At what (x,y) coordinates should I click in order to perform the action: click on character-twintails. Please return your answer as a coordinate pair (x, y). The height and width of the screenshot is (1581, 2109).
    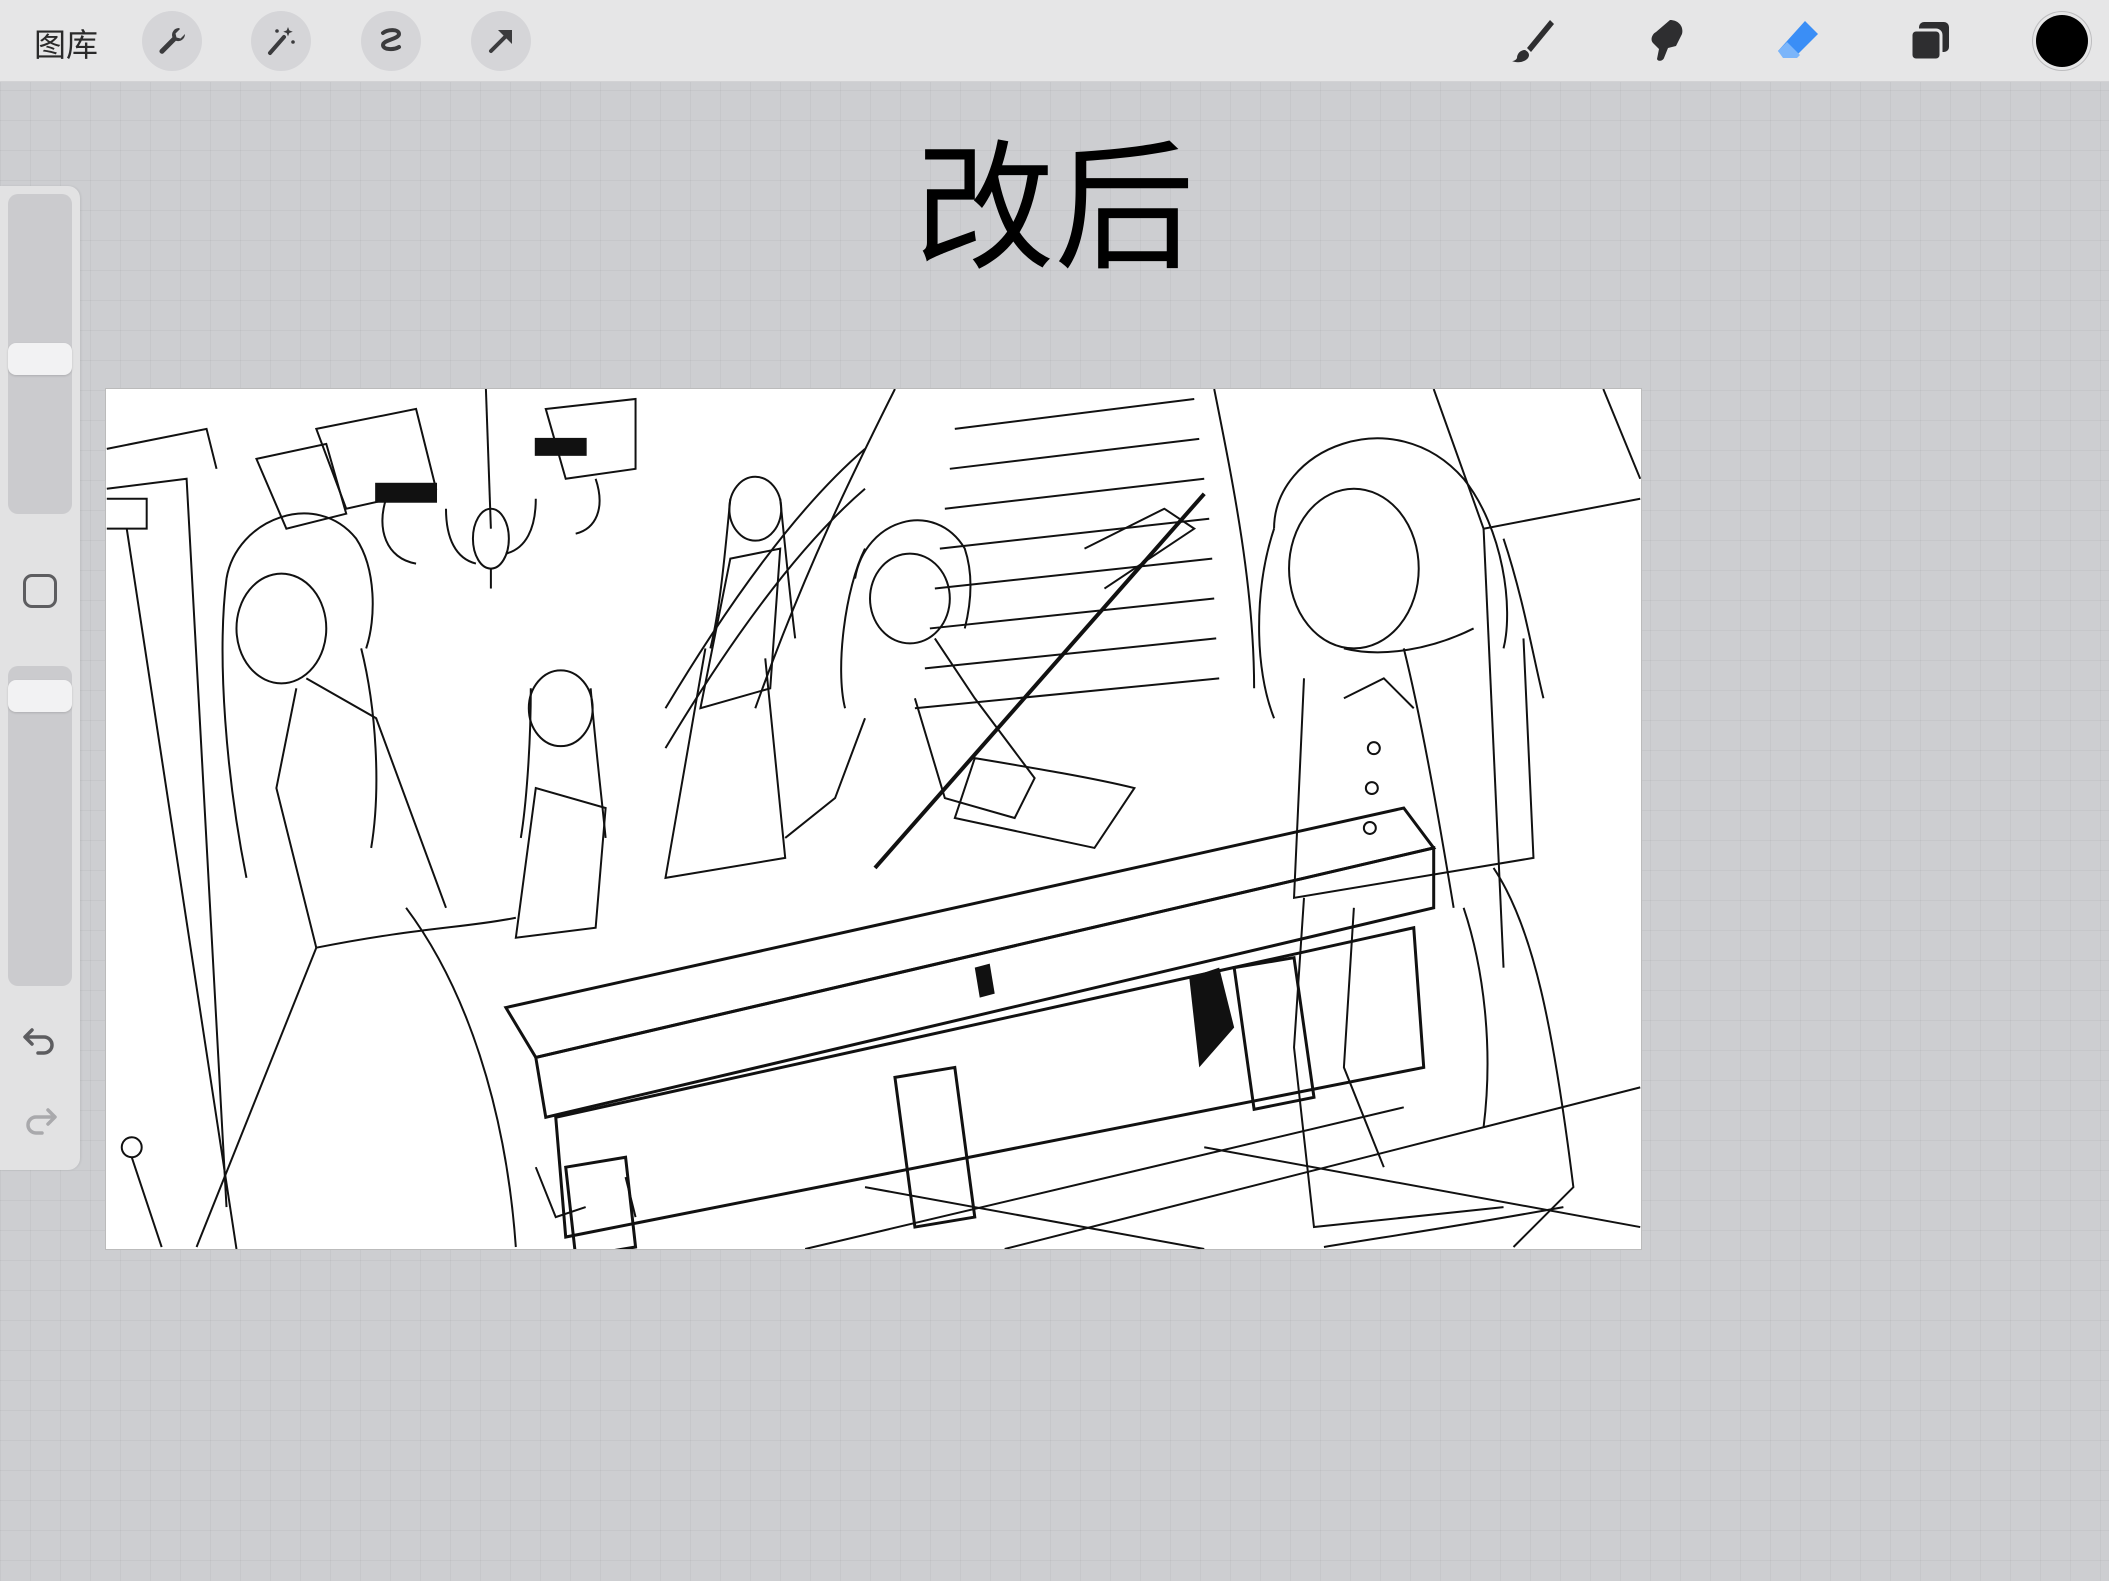
    Looking at the image, I should click on (995, 681).